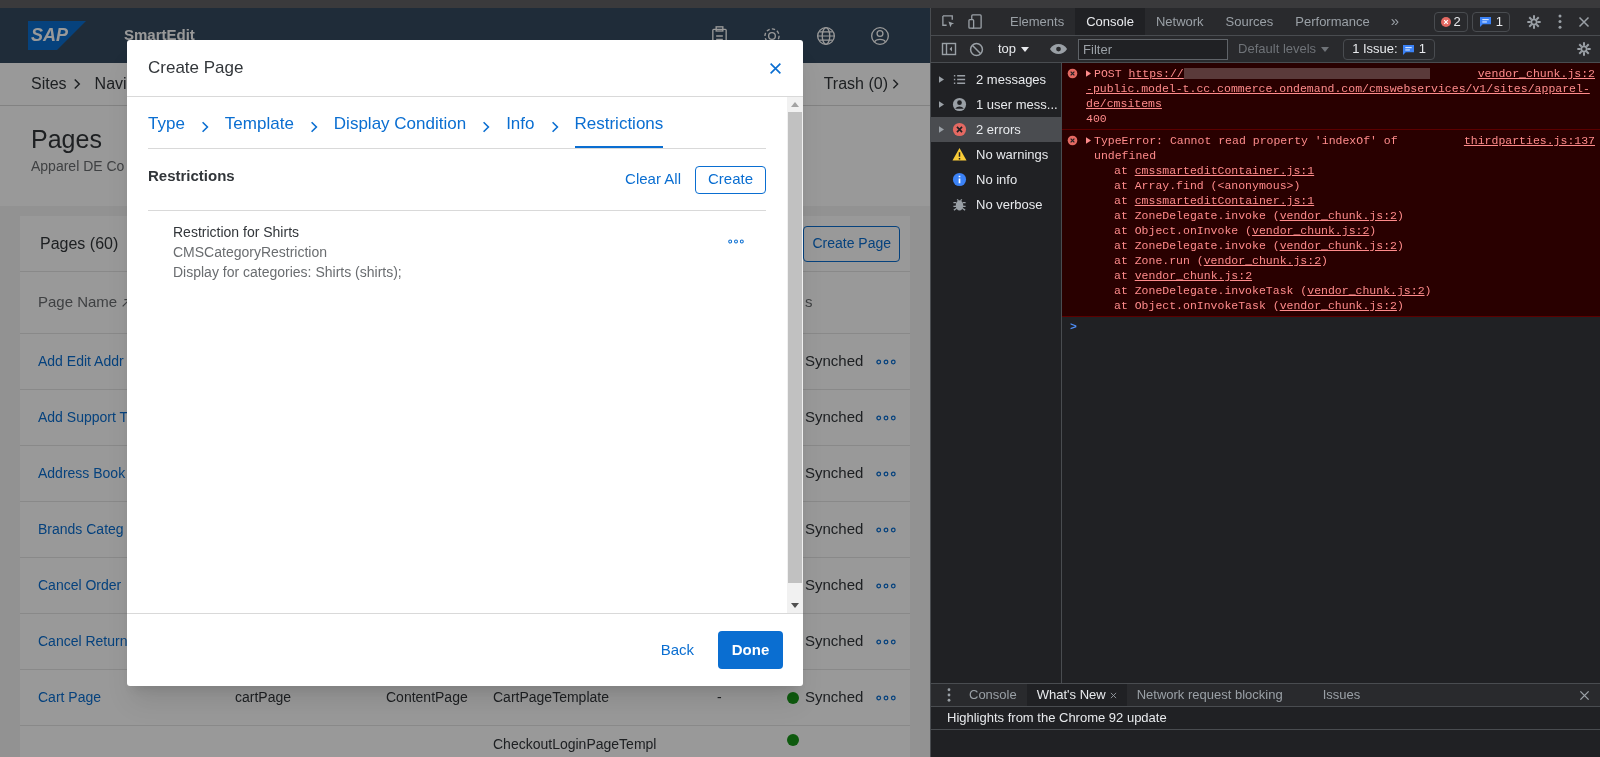 The image size is (1600, 757). What do you see at coordinates (996, 154) in the screenshot?
I see `sidebar-item: No warnings` at bounding box center [996, 154].